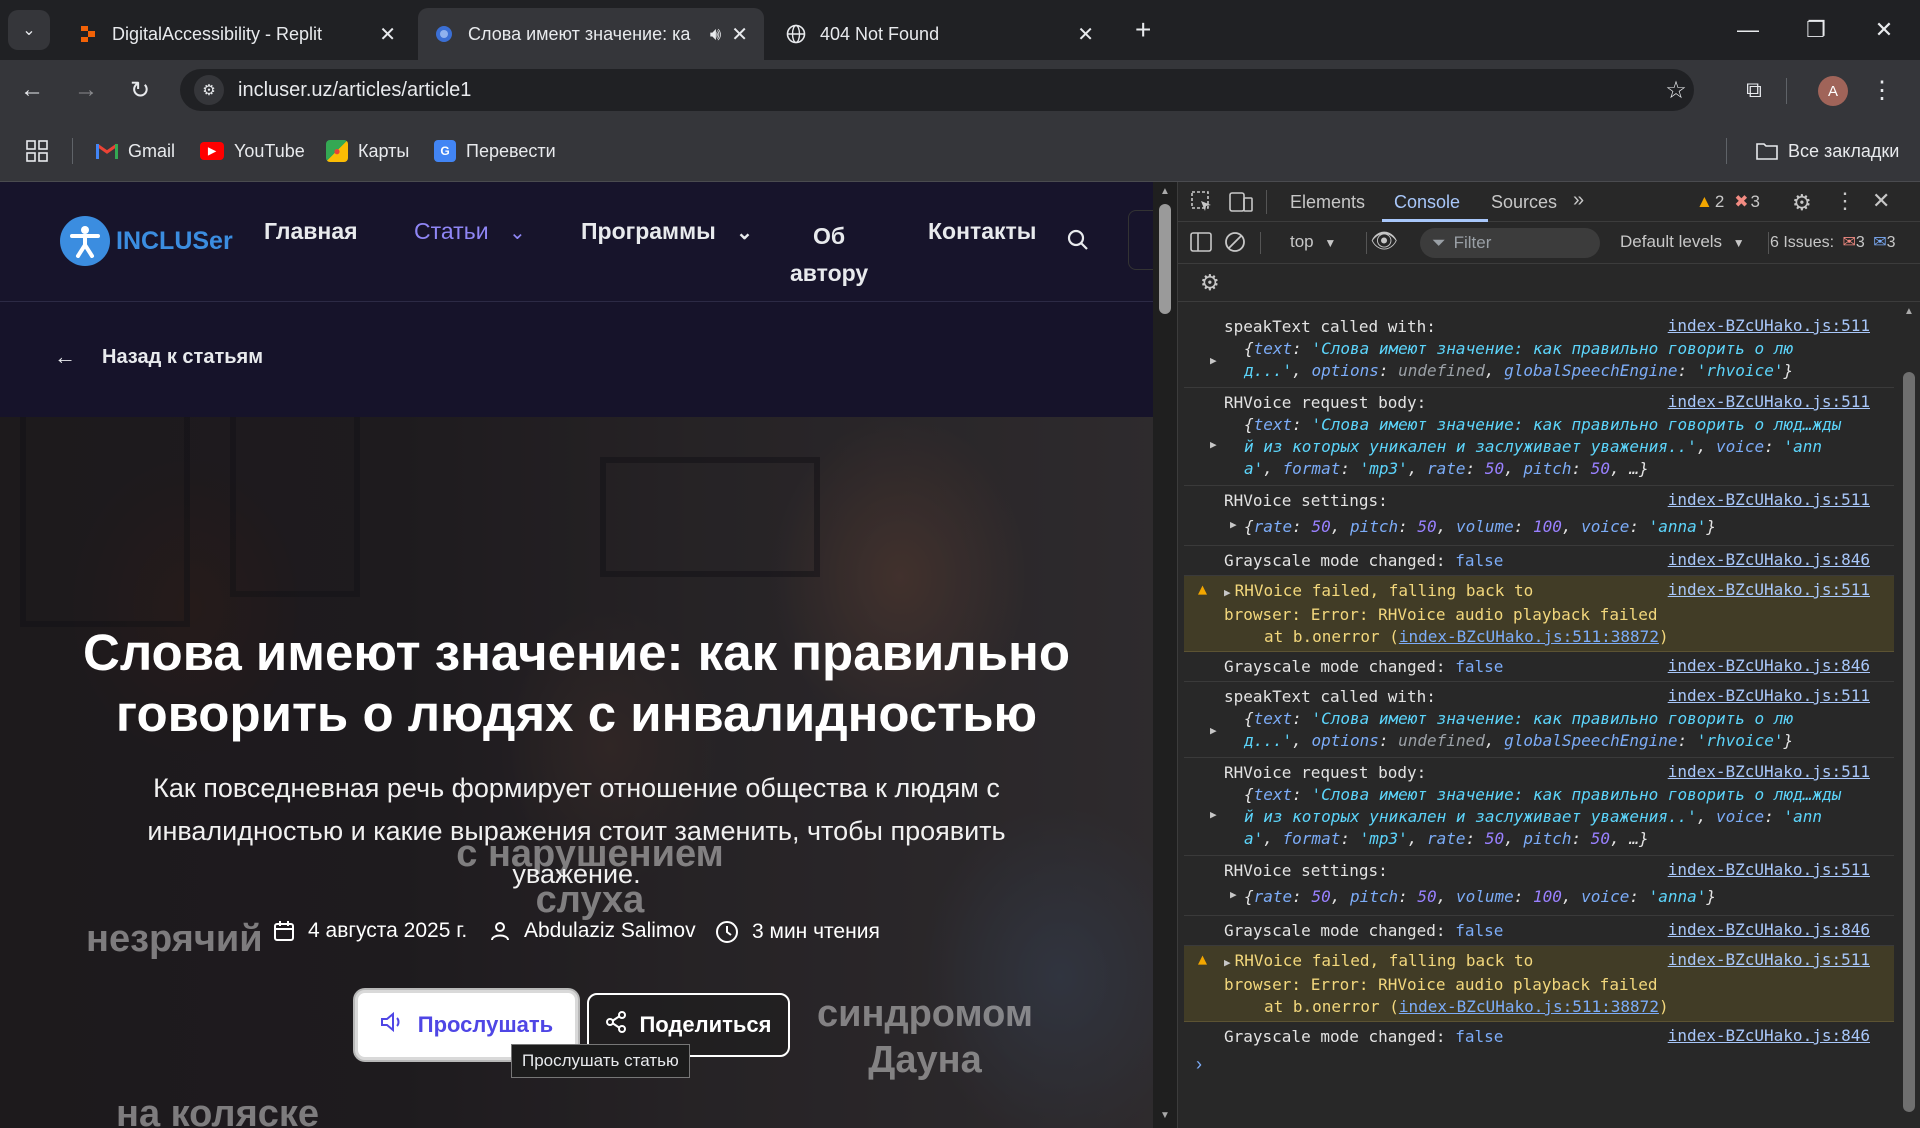 This screenshot has height=1128, width=1920. I want to click on tab-404: 404 Not Found ✕, so click(940, 34).